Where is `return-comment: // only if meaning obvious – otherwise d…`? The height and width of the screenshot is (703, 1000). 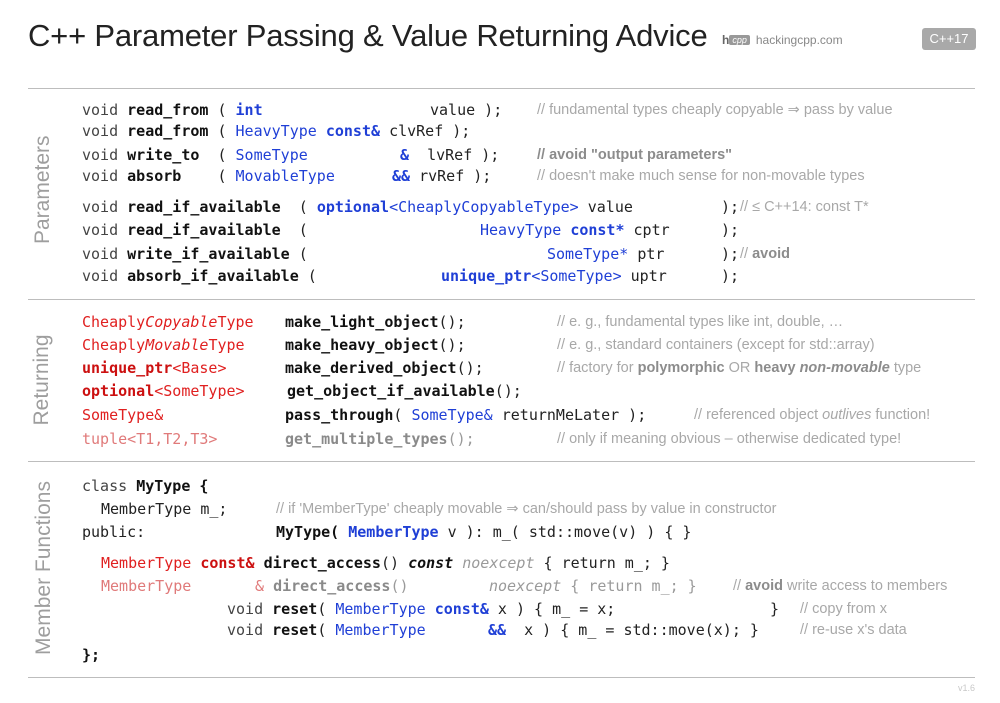
return-comment: // only if meaning obvious – otherwise d… is located at coordinates (729, 439).